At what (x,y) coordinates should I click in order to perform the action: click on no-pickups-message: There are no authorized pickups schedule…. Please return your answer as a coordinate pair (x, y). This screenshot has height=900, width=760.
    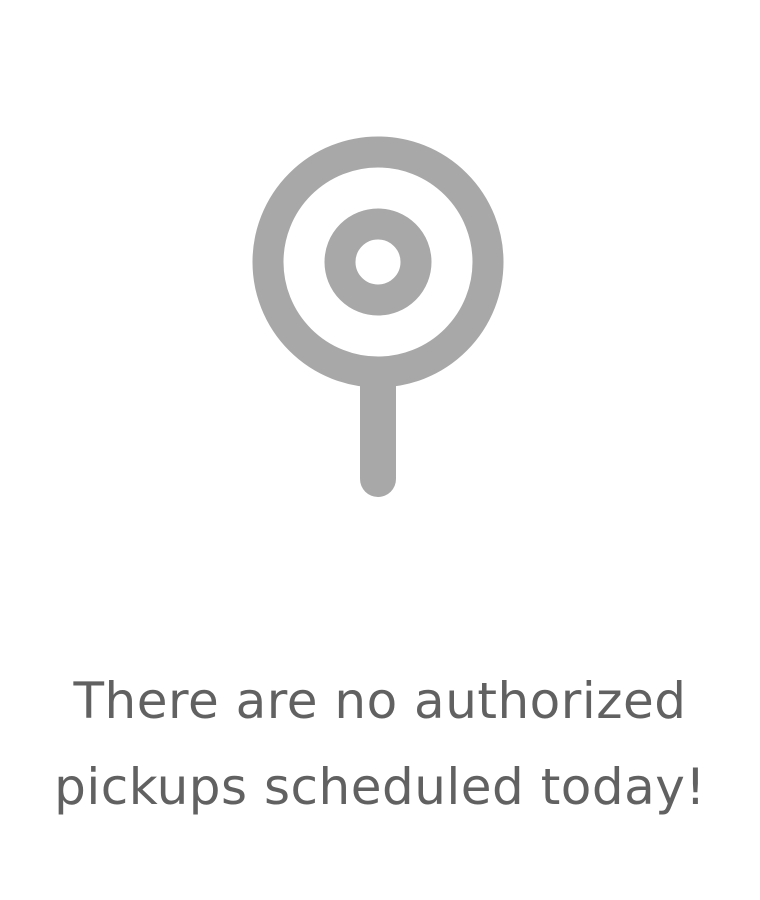
    Looking at the image, I should click on (380, 744).